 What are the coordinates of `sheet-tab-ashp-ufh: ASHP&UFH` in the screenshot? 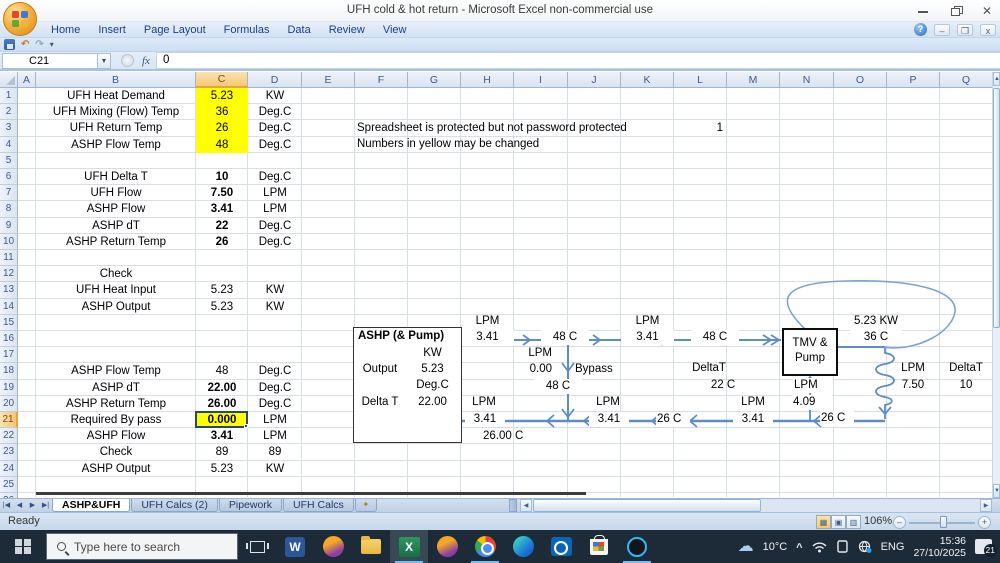 It's located at (91, 505).